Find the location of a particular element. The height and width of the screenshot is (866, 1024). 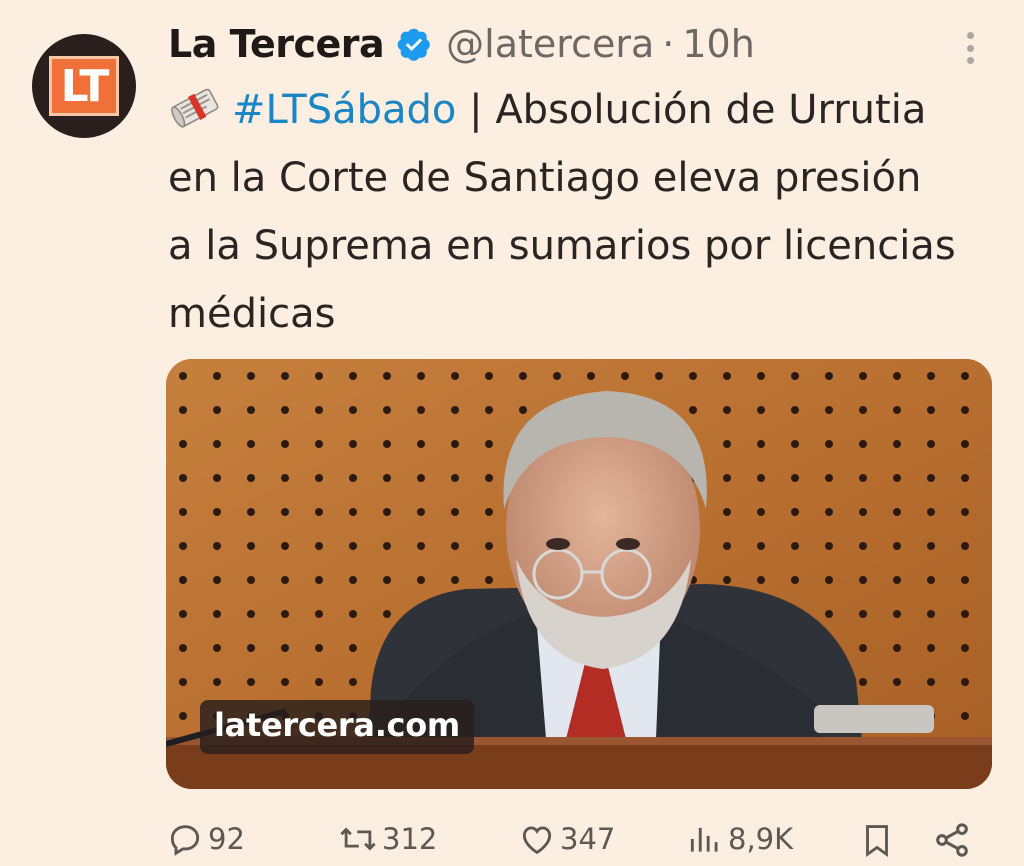

retweet-icon is located at coordinates (358, 839).